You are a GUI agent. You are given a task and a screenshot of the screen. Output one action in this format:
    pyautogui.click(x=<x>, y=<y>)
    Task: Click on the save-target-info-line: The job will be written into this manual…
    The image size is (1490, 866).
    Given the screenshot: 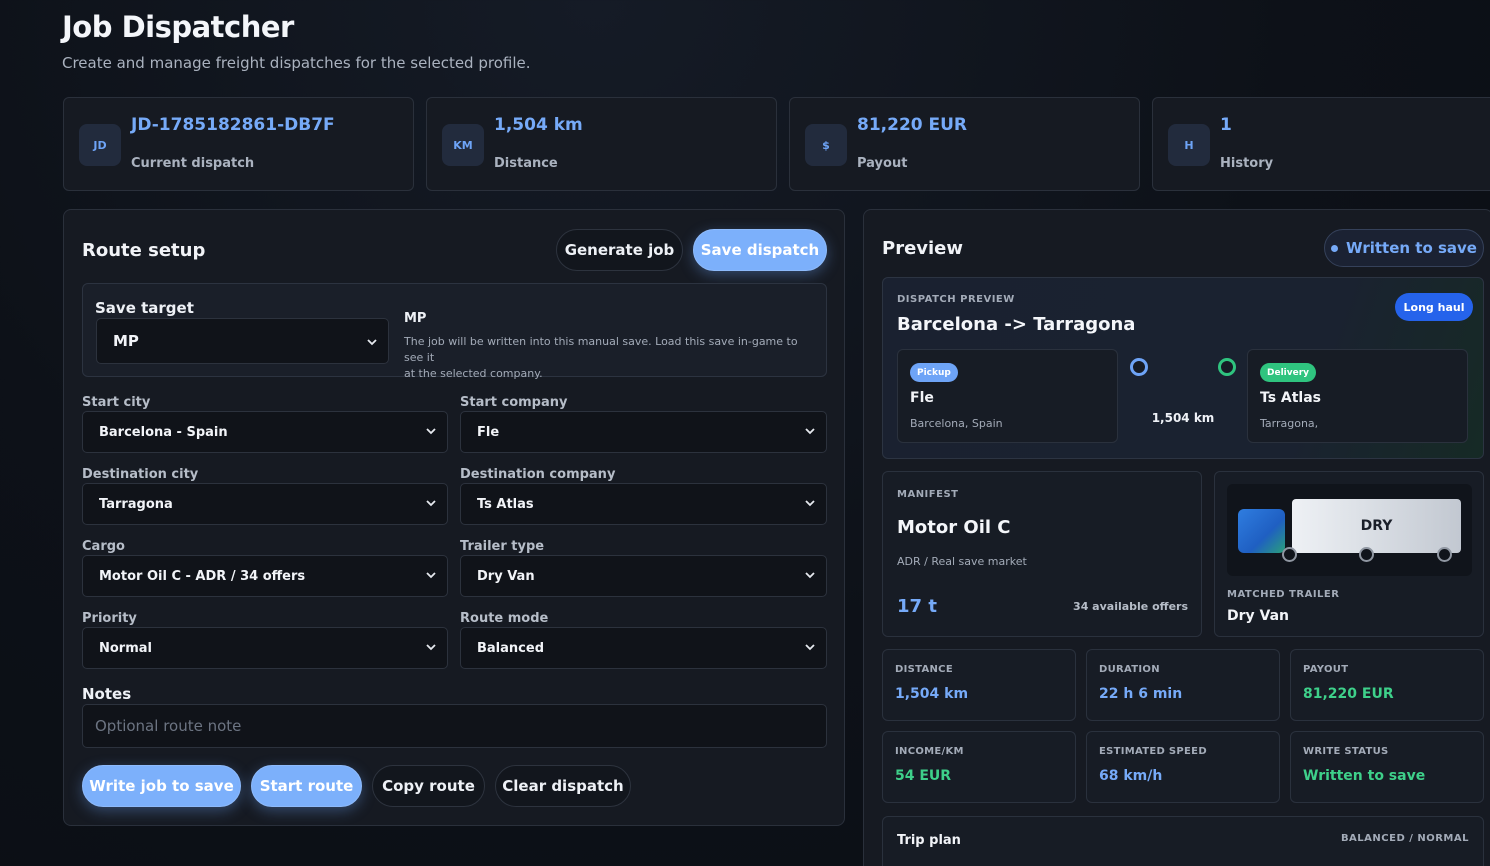 What is the action you would take?
    pyautogui.click(x=601, y=349)
    